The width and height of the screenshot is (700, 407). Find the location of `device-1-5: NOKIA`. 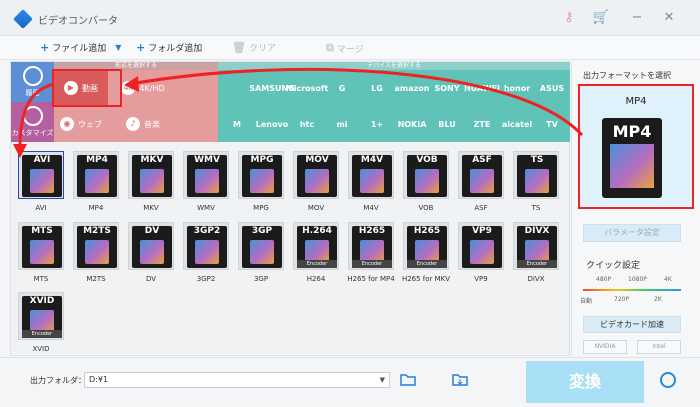

device-1-5: NOKIA is located at coordinates (412, 124).